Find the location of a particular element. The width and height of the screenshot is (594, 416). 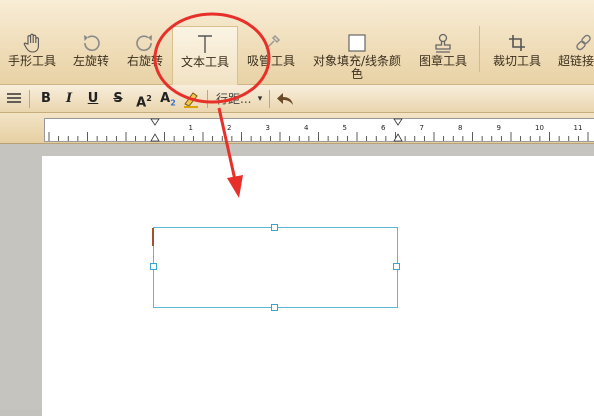

annotation-arrow-line is located at coordinates (227, 144).